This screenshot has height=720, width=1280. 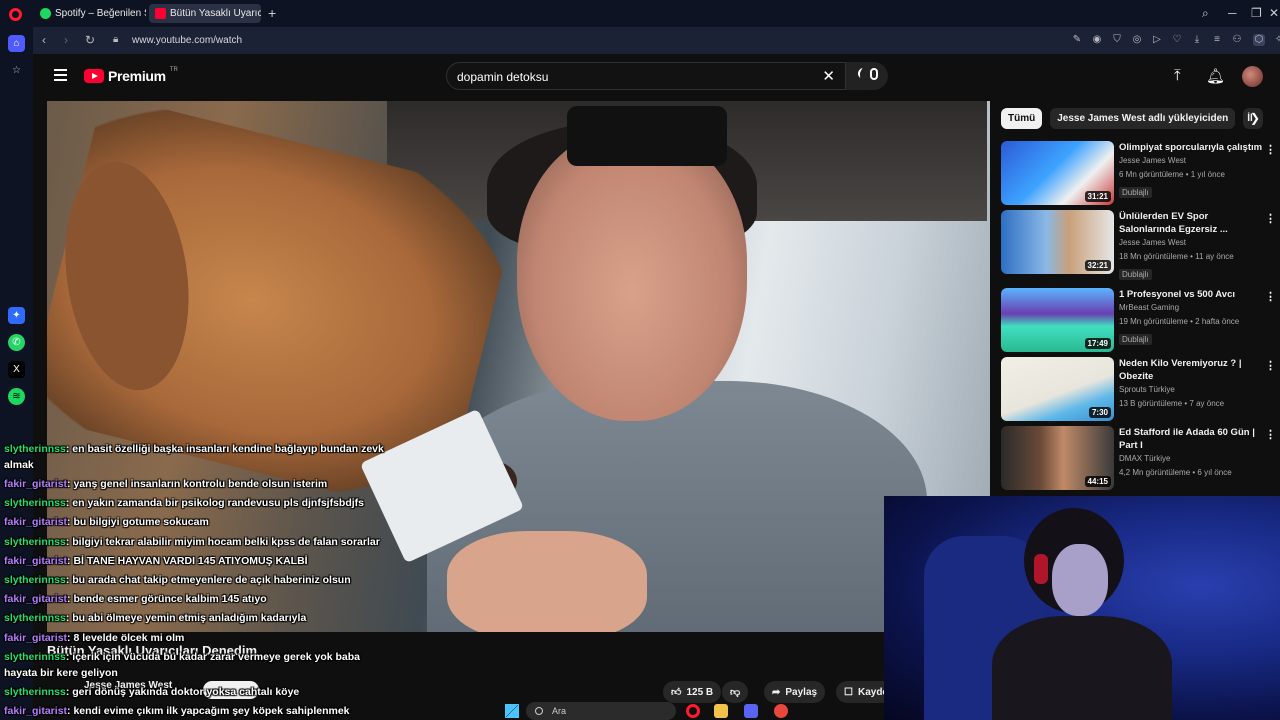 What do you see at coordinates (90, 13) in the screenshot?
I see `tab-spotify: Spotify – Beğenilen Şarkıla` at bounding box center [90, 13].